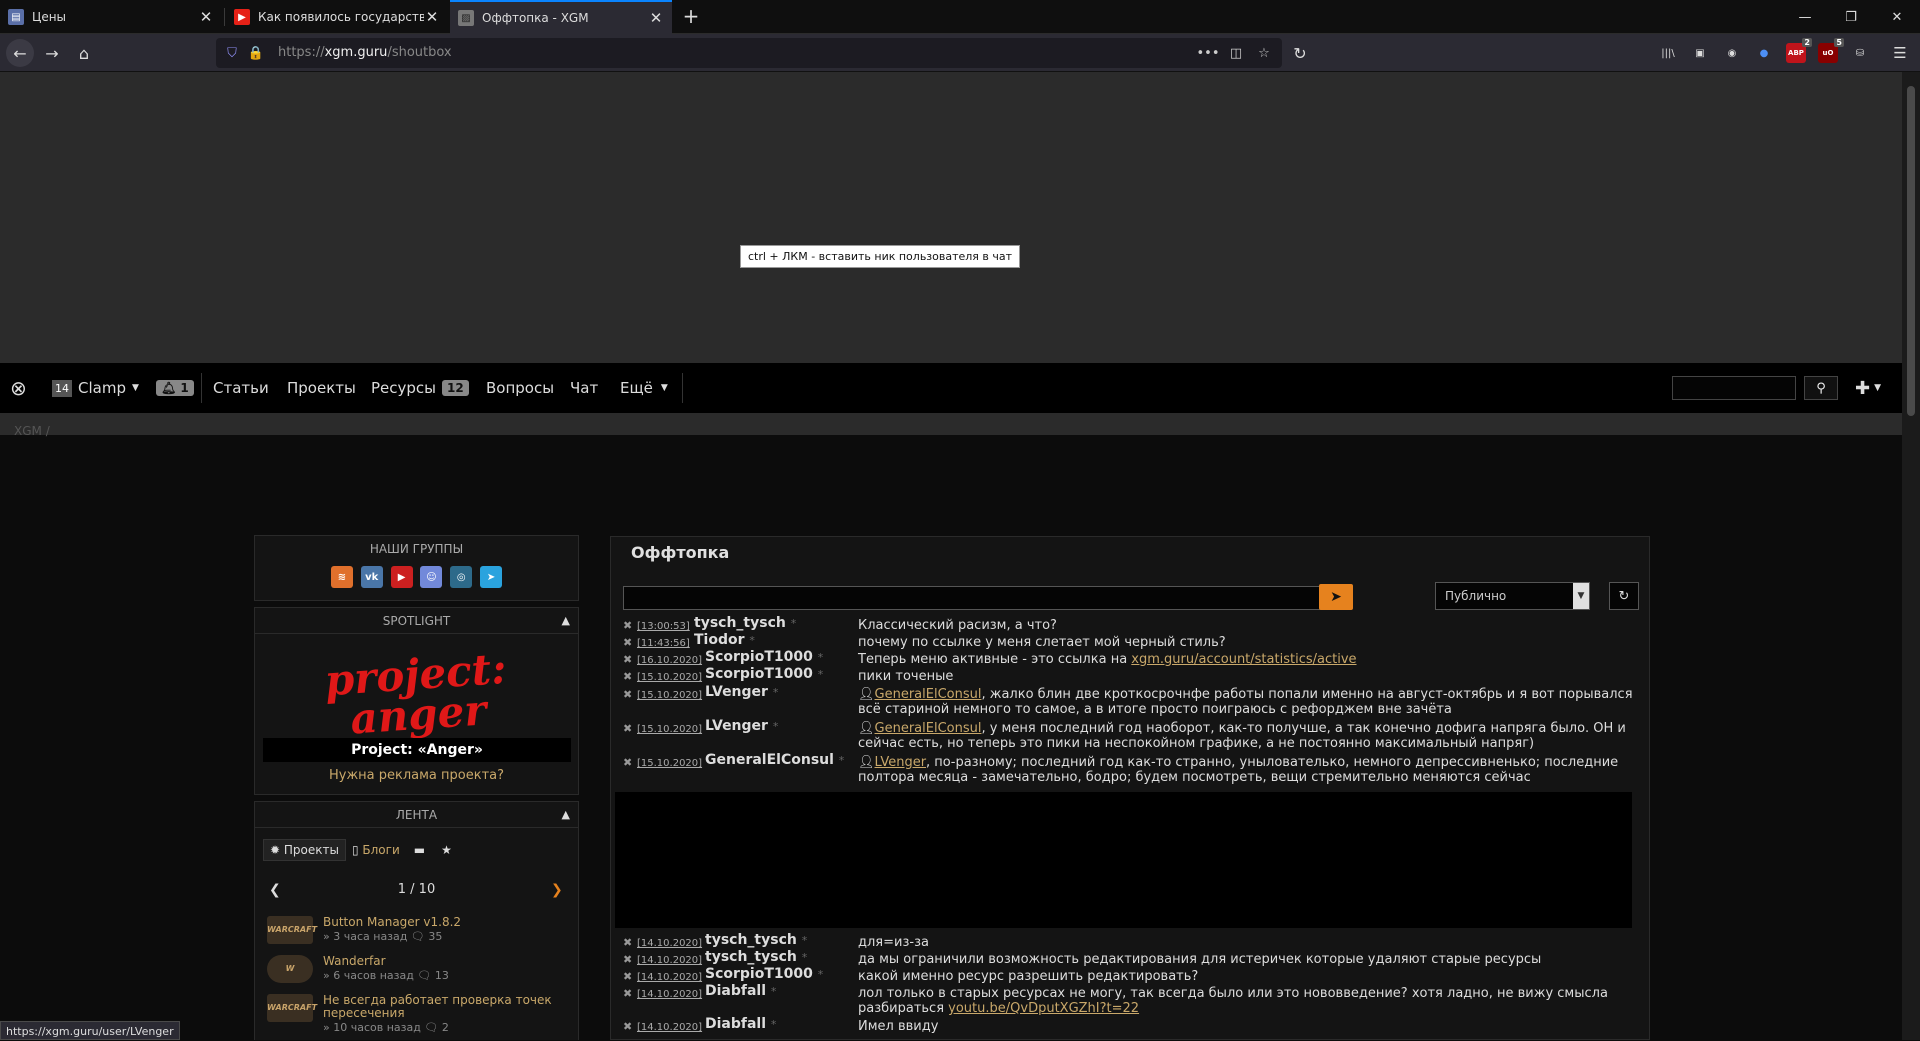 This screenshot has height=1041, width=1920. What do you see at coordinates (321, 388) in the screenshot?
I see `nav-projects: Проекты` at bounding box center [321, 388].